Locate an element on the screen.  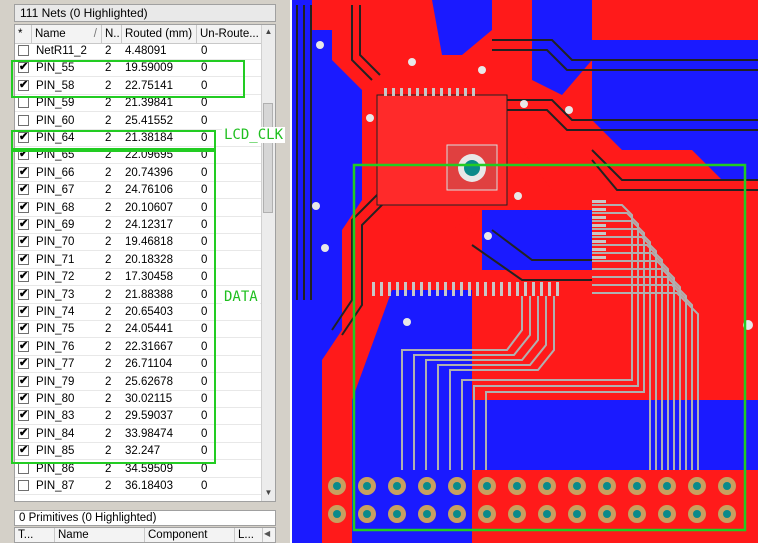
highlight-box-lcd-clk is located at coordinates (113, 140).